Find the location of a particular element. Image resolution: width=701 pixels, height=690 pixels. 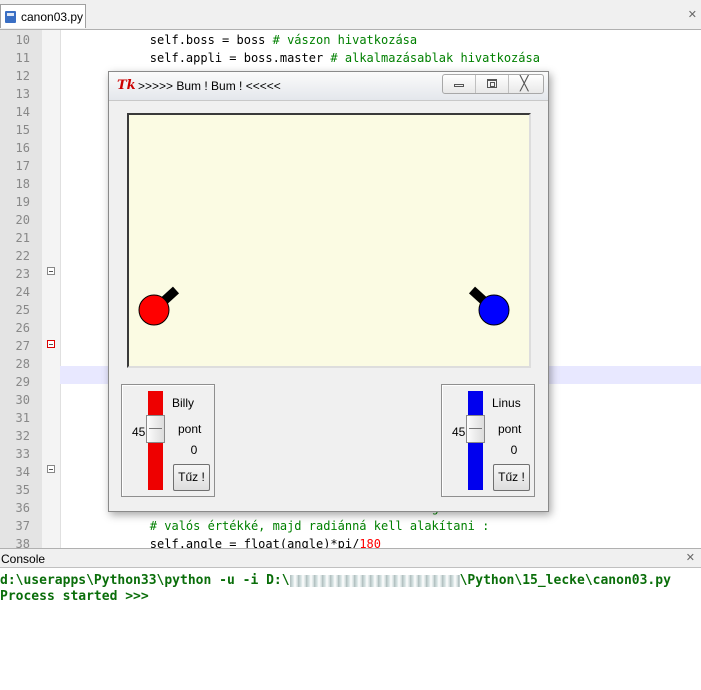

line-number: 30 is located at coordinates (22, 400).